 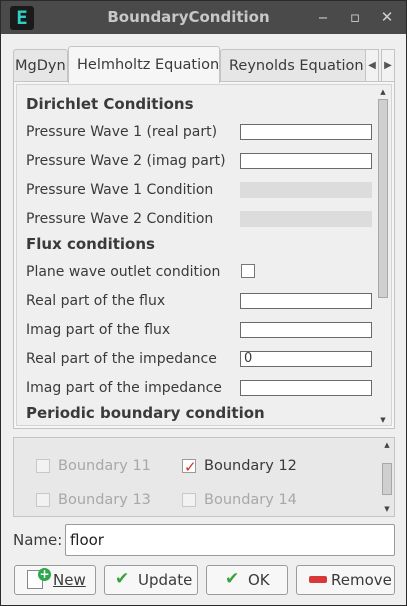 I want to click on tab-scroll-right-icon: ▶, so click(x=388, y=65).